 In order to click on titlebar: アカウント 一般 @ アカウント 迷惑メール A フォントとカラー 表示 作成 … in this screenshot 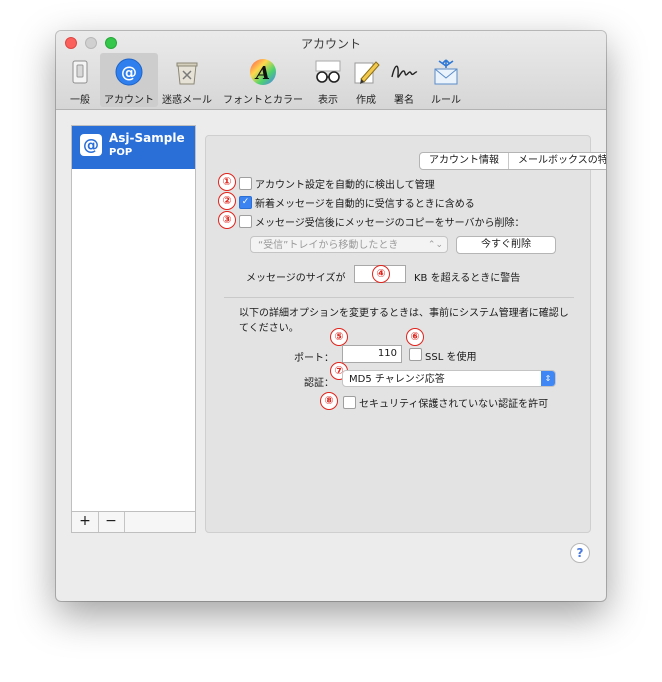, I will do `click(331, 70)`.